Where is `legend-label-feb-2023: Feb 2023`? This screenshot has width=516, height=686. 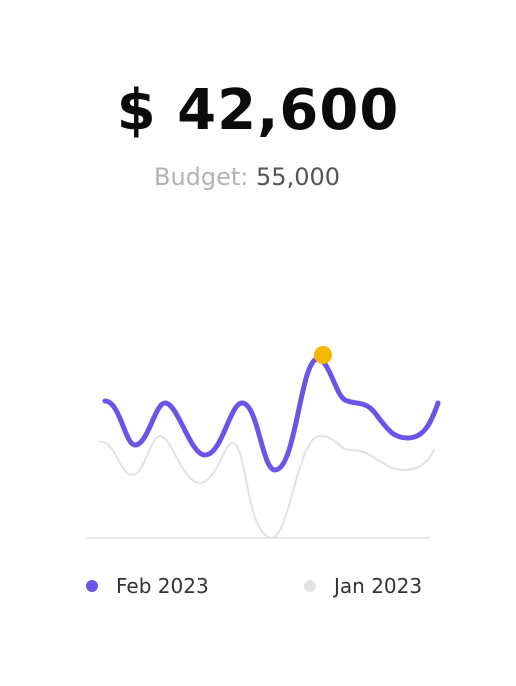 legend-label-feb-2023: Feb 2023 is located at coordinates (162, 586).